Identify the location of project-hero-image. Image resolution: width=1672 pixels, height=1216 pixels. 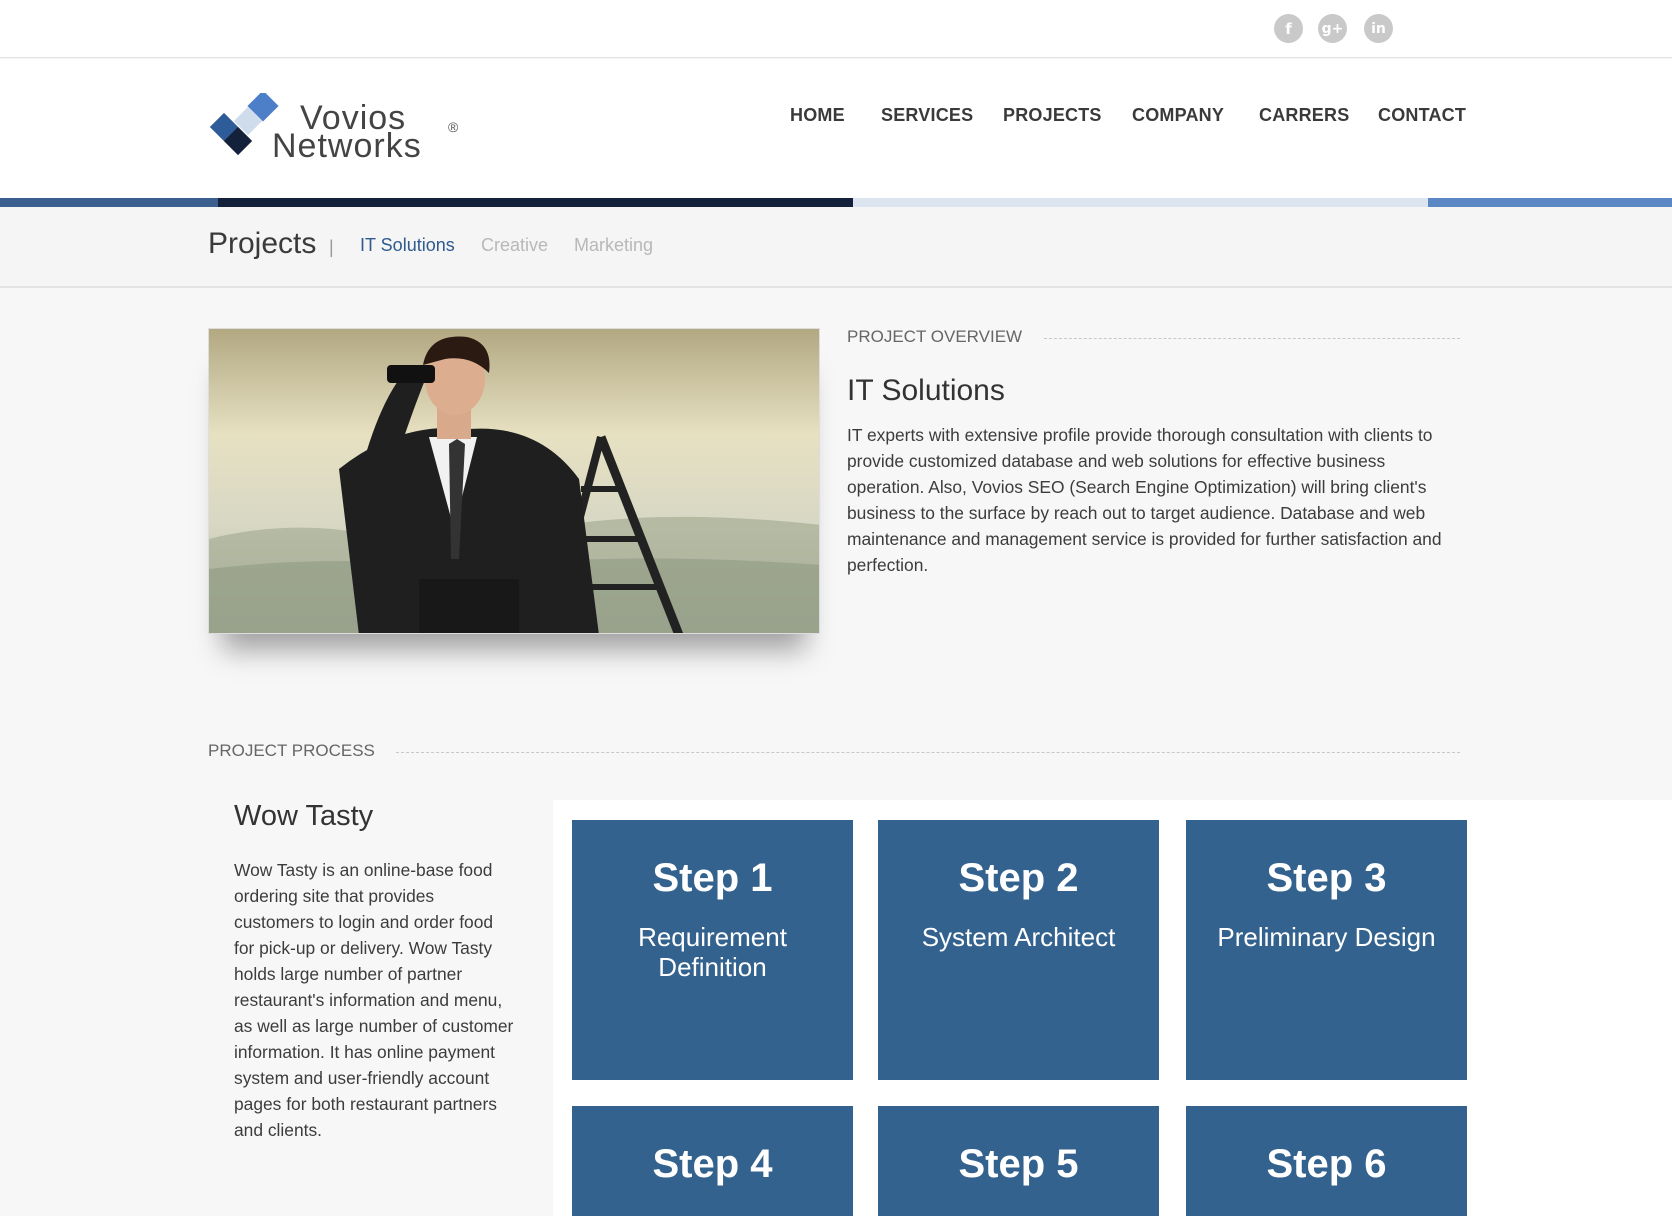
(514, 481).